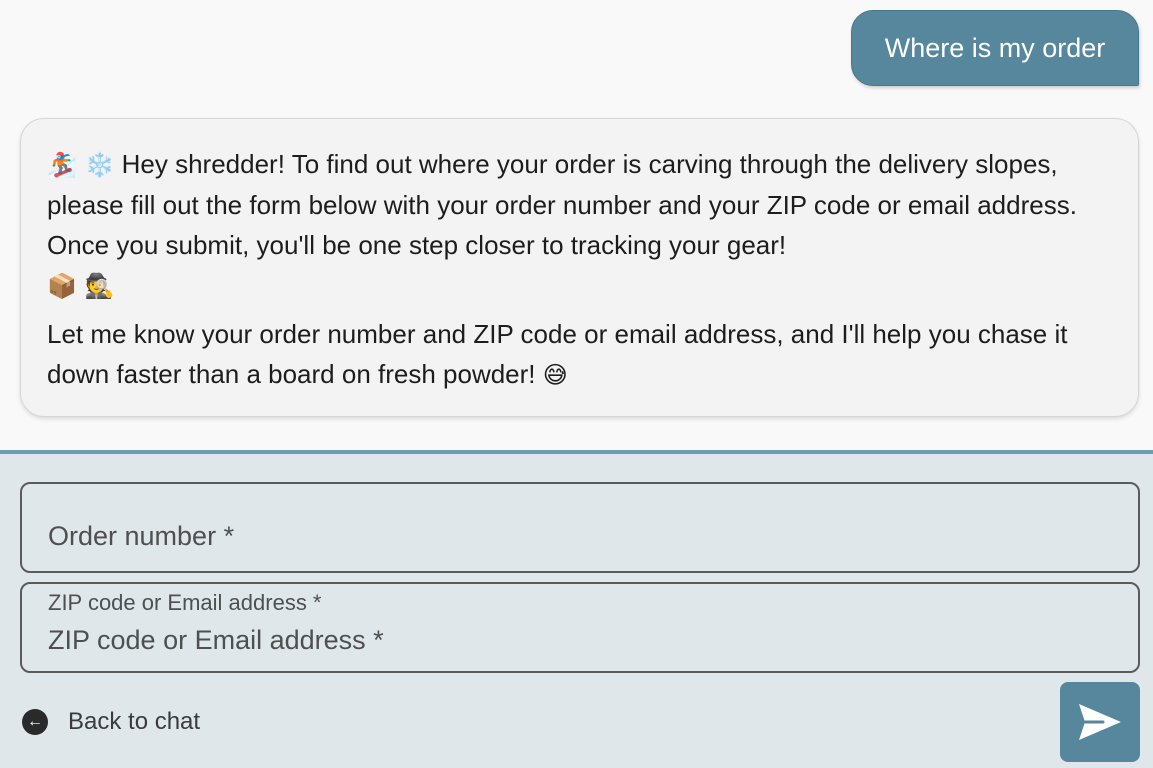  I want to click on send-button, so click(1100, 722).